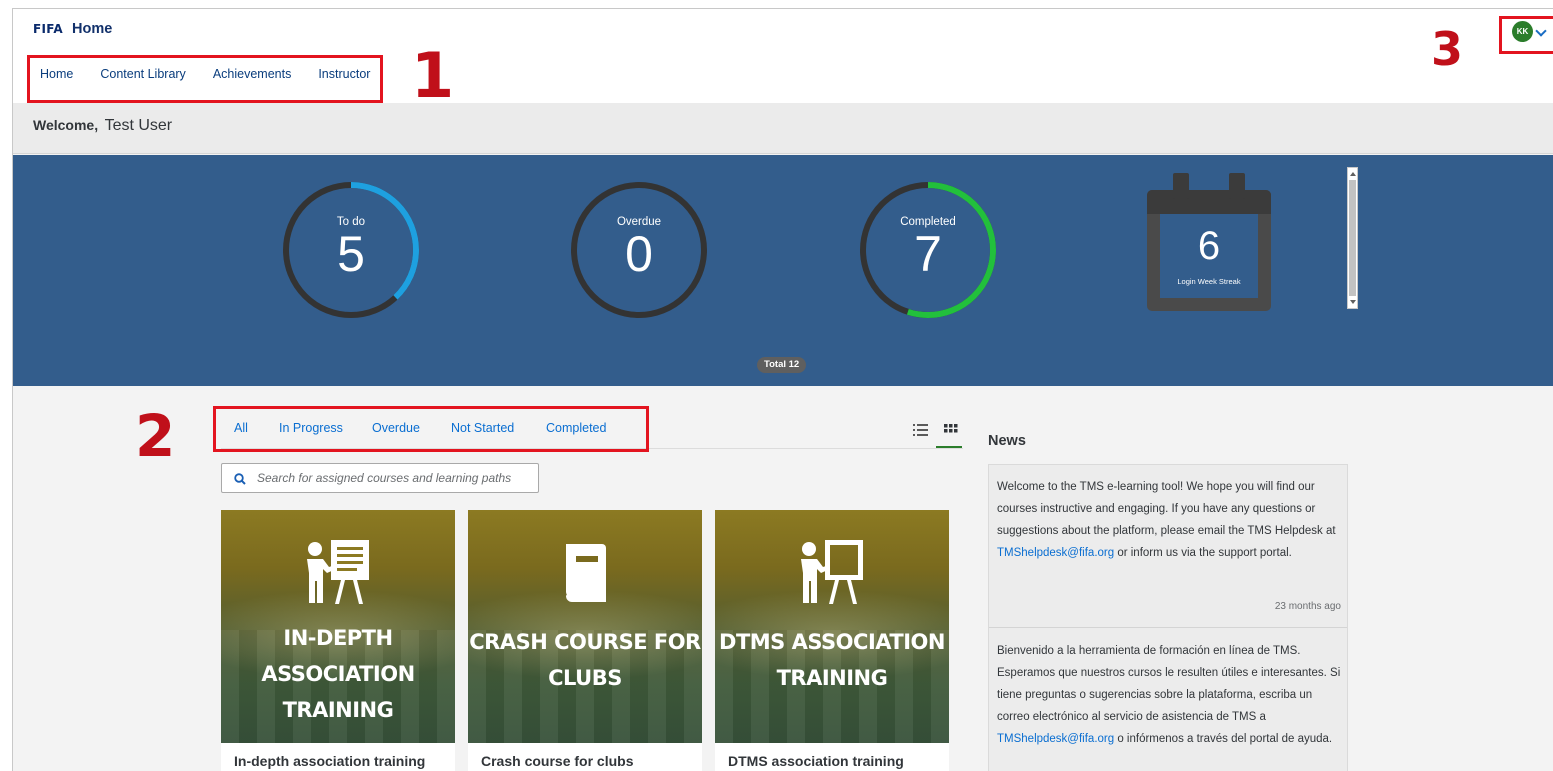 This screenshot has height=771, width=1553. What do you see at coordinates (782, 365) in the screenshot?
I see `total-badge: Total 12` at bounding box center [782, 365].